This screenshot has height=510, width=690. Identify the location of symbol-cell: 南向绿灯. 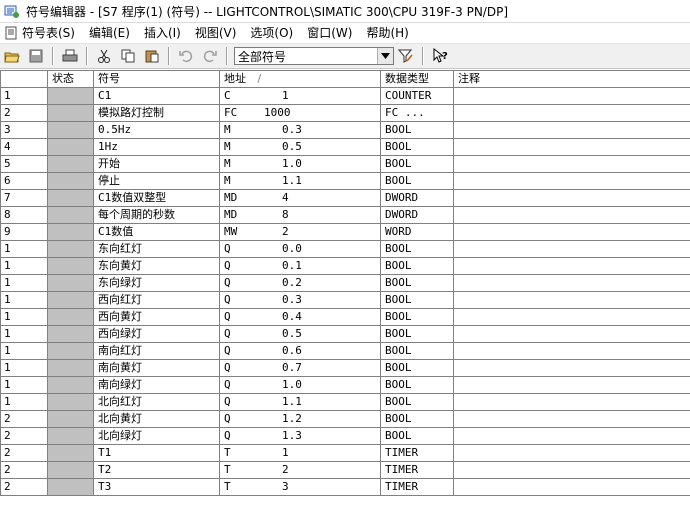
(156, 385).